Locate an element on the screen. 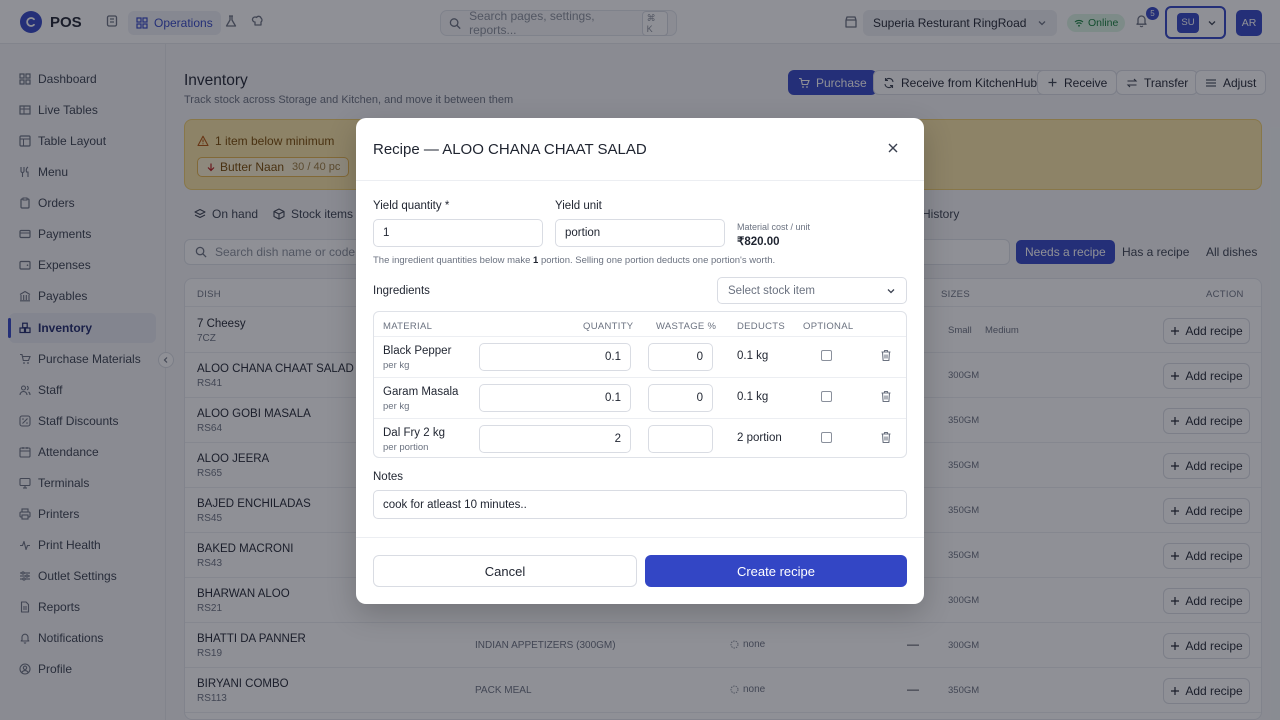 Image resolution: width=1280 pixels, height=720 pixels. deducts-value: 2 portion is located at coordinates (759, 438).